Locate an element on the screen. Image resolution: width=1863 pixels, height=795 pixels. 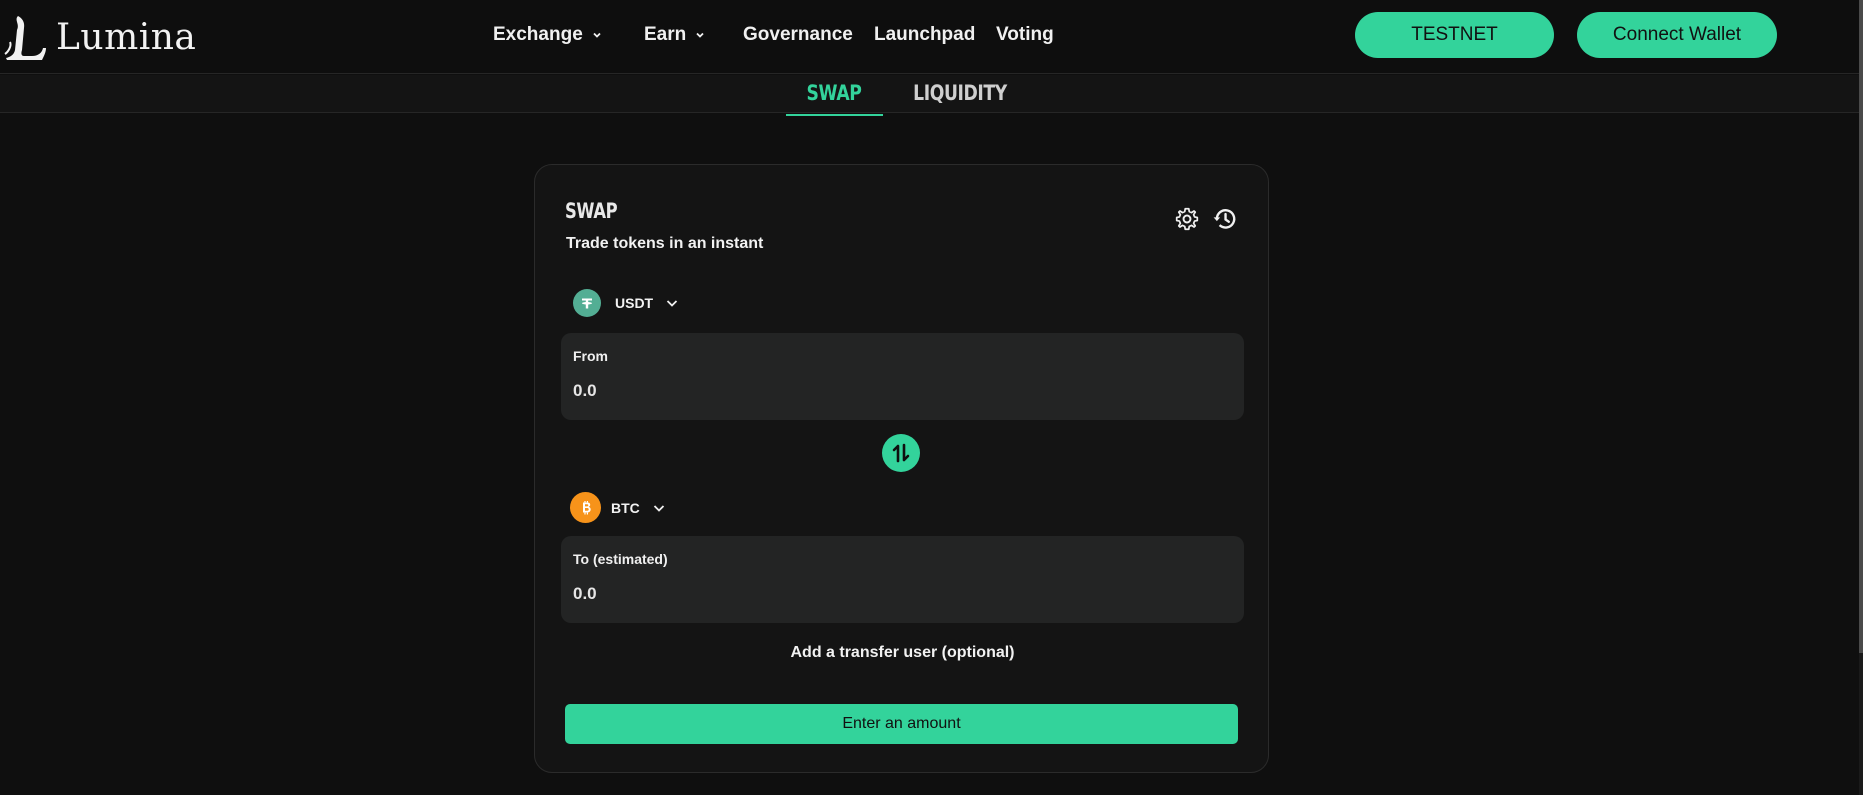
to-field-label: To (estimated) is located at coordinates (620, 559).